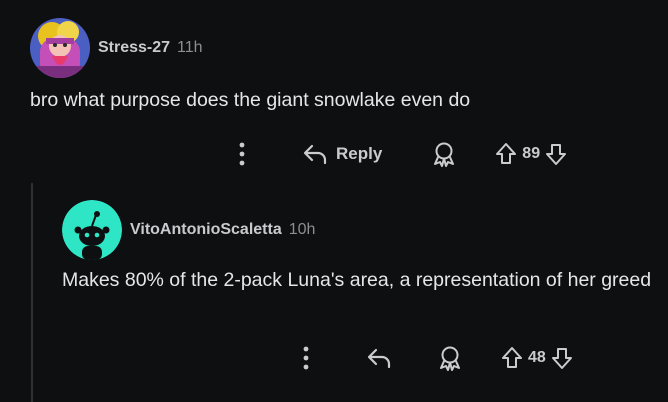 This screenshot has height=402, width=668. I want to click on comment-actions: Reply 89, so click(400, 154).